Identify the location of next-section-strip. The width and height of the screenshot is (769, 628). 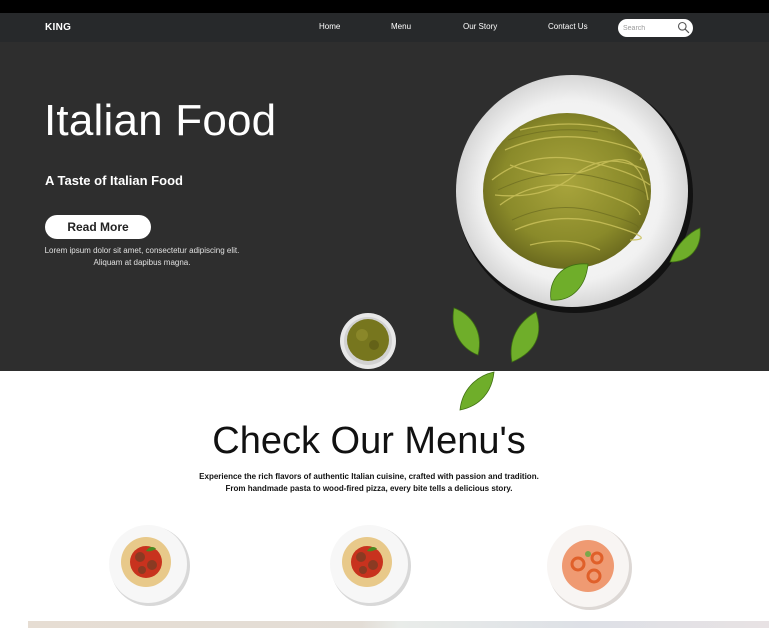
(398, 624).